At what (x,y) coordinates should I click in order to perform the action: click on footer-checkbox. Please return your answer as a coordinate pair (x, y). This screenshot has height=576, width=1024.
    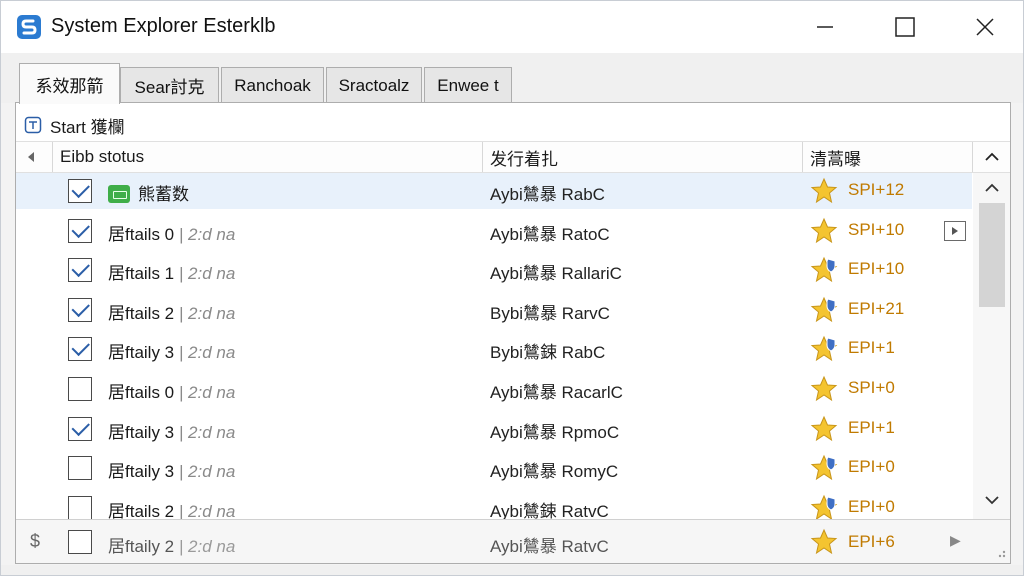
    Looking at the image, I should click on (80, 542).